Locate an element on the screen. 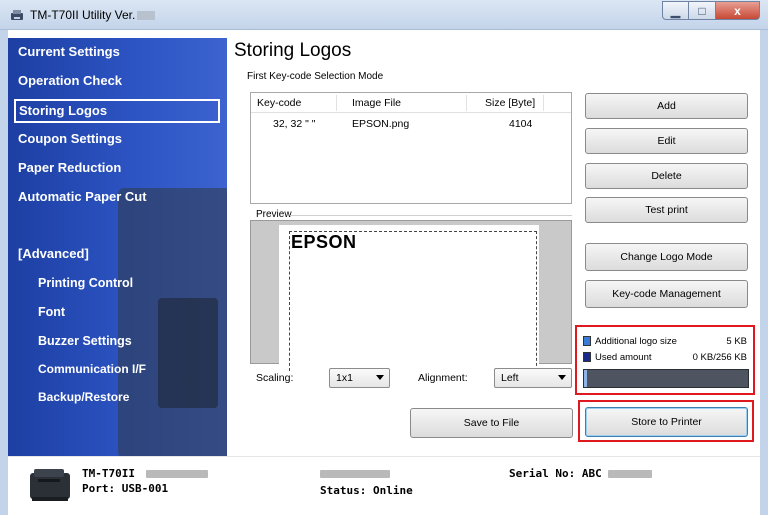 The width and height of the screenshot is (768, 515). sidebar-item-paper-reduction: Paper Reduction is located at coordinates (117, 168).